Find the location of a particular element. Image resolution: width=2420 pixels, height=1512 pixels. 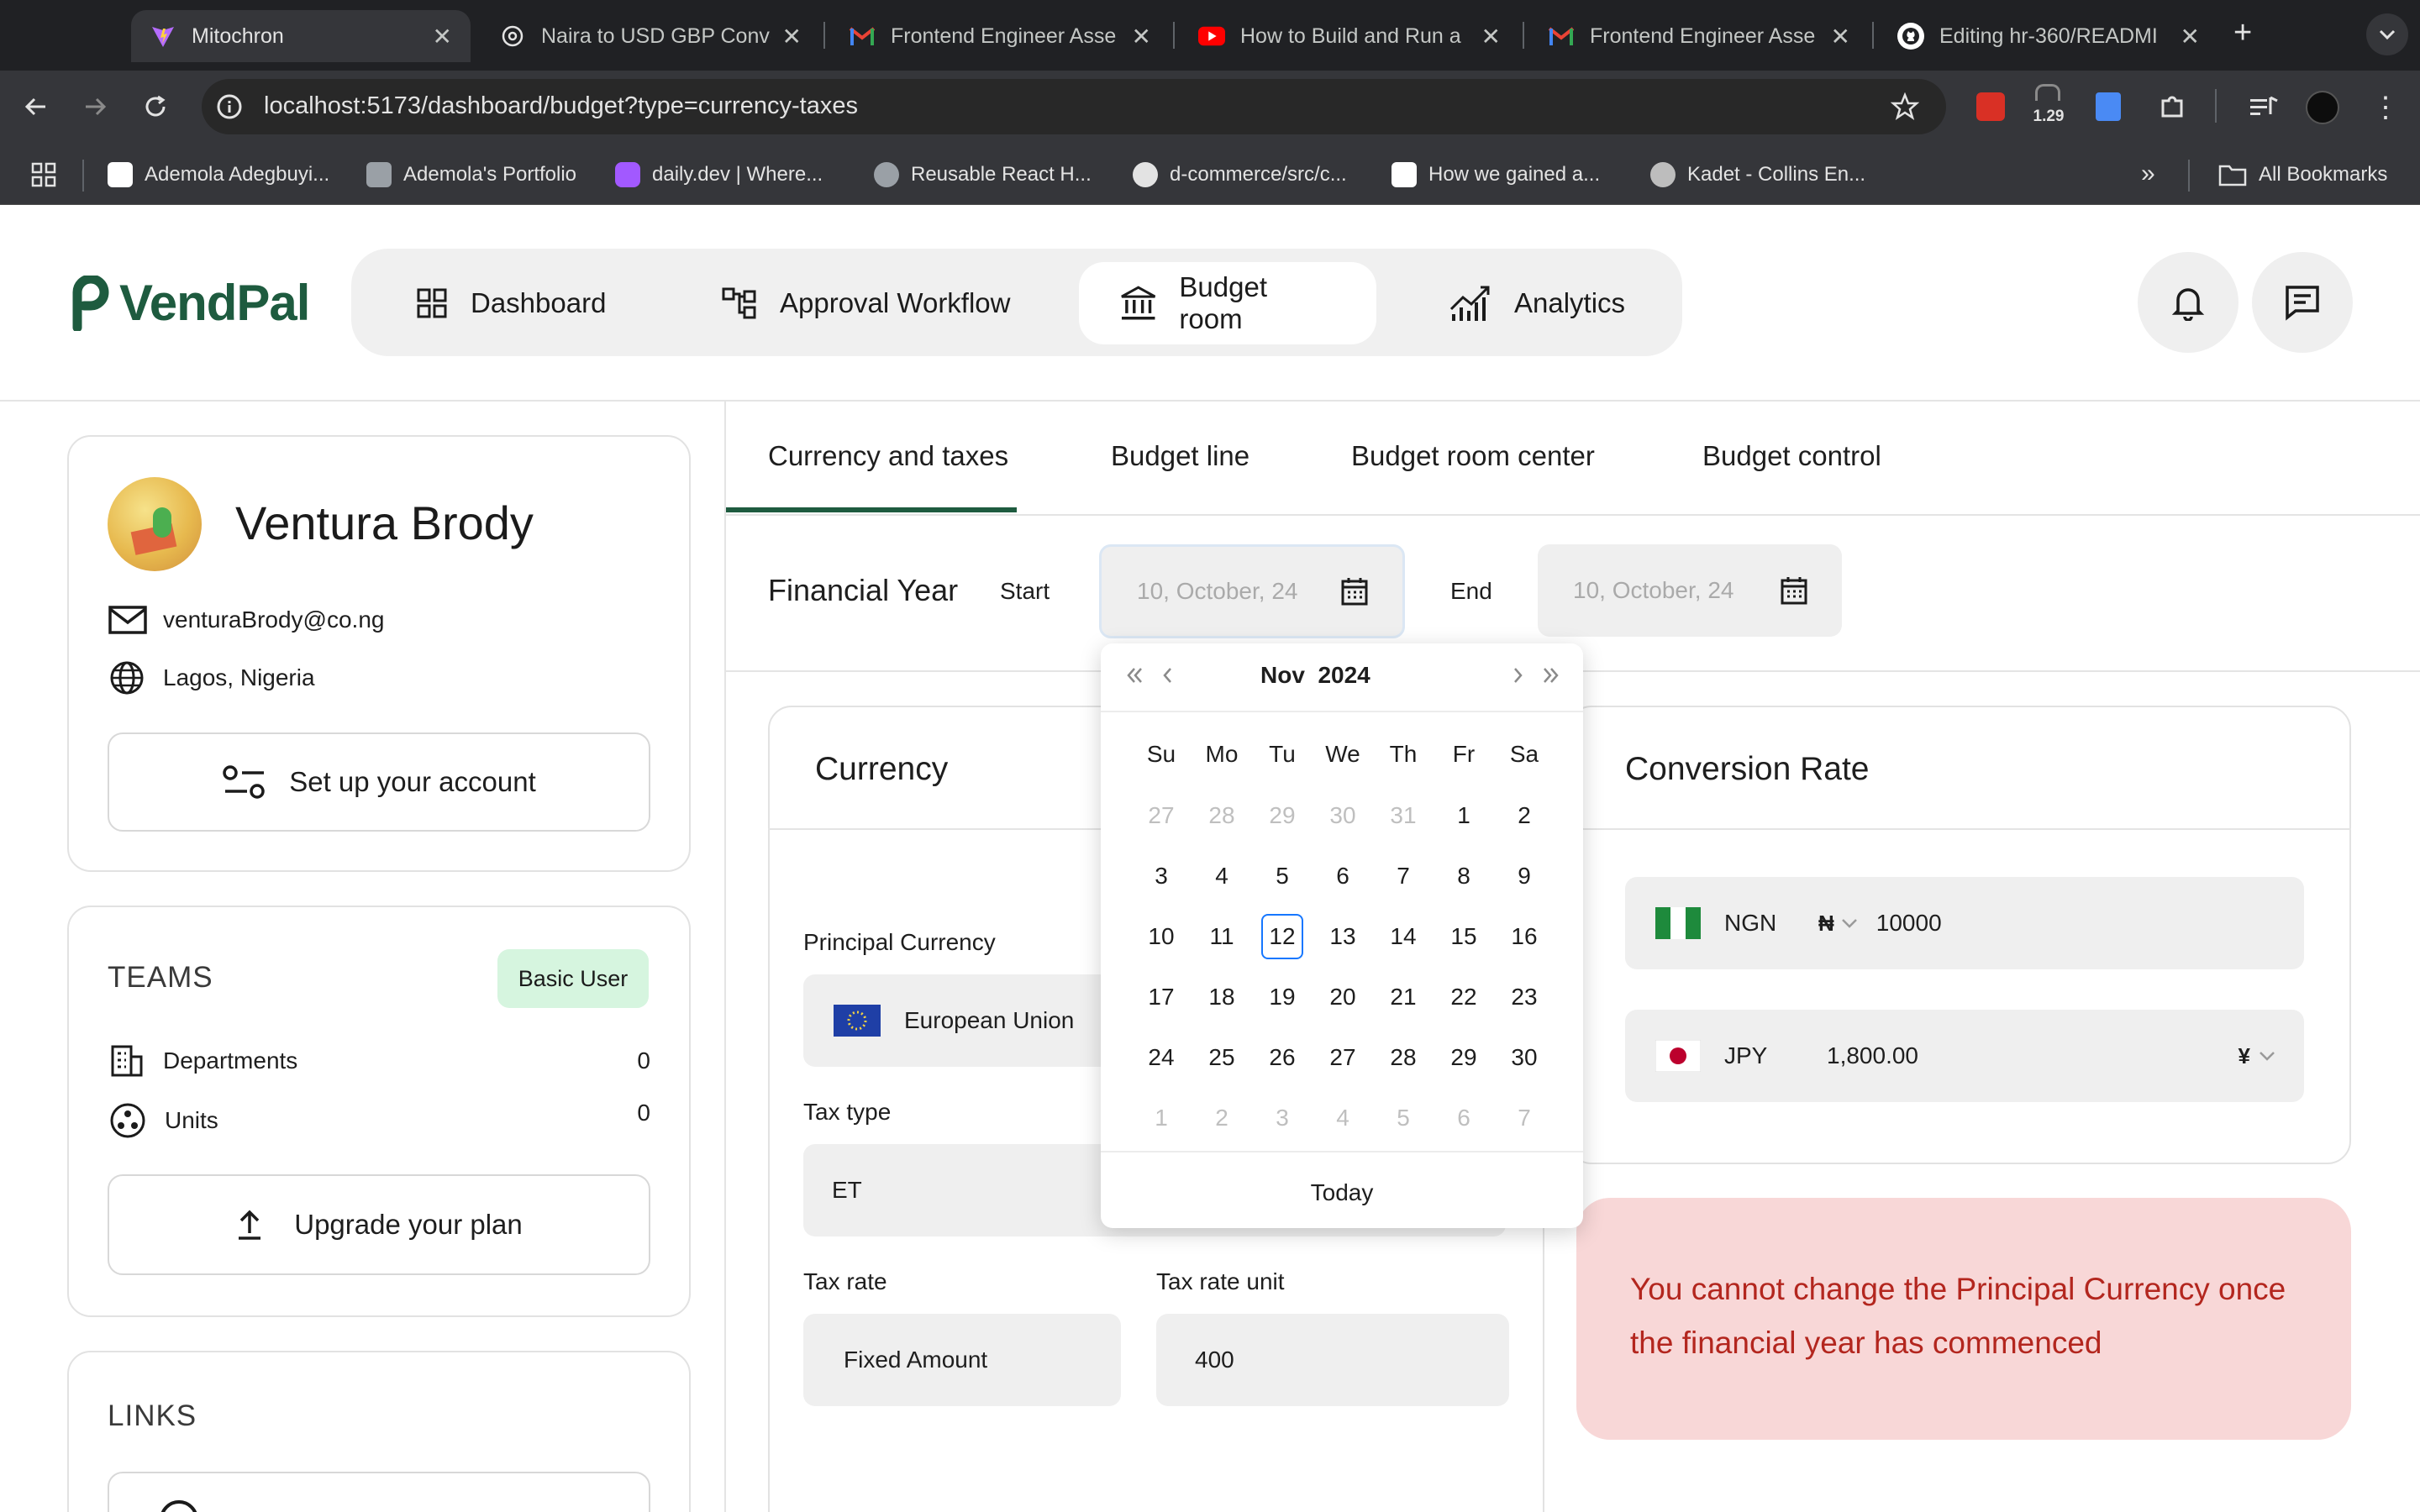

end-date-input: 10, October, 24 is located at coordinates (1690, 590).